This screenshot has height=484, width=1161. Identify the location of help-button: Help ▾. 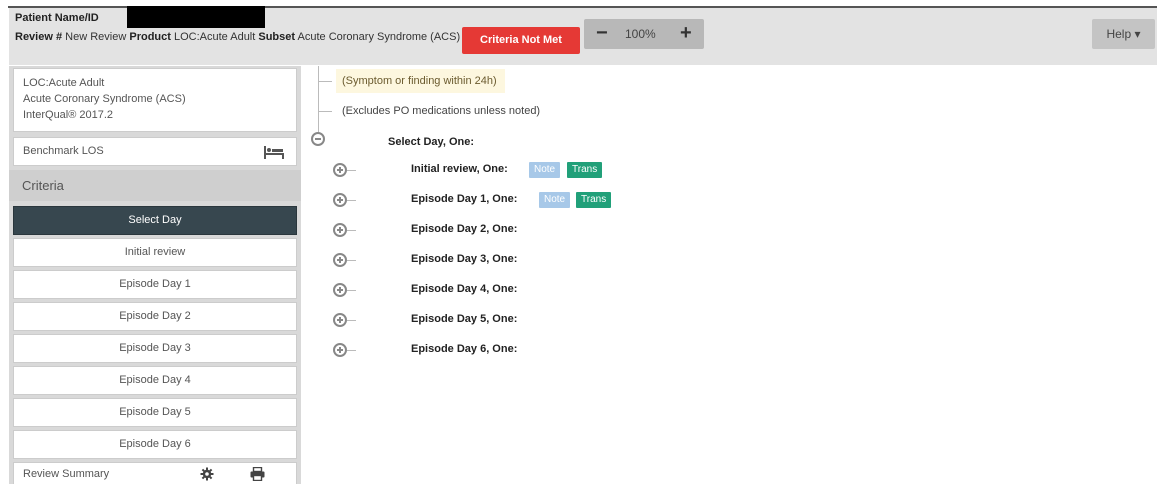
(1123, 34).